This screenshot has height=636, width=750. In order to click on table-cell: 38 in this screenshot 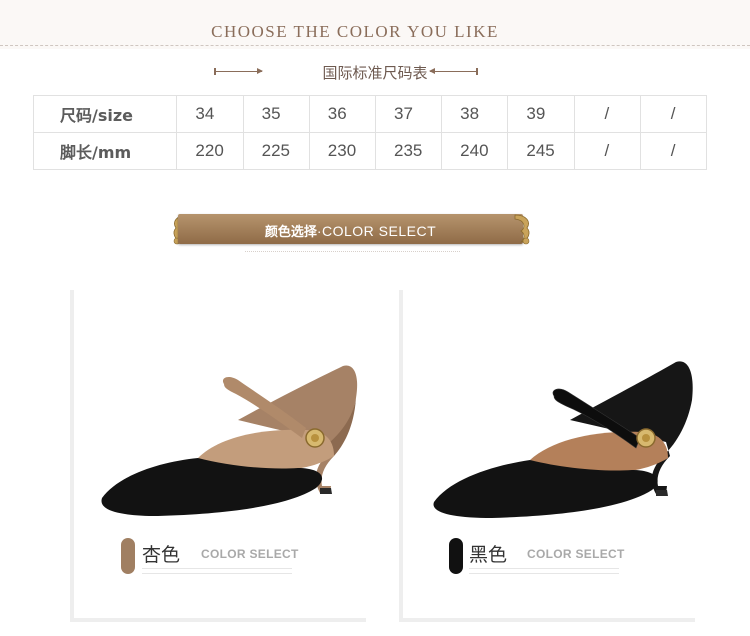, I will do `click(475, 114)`.